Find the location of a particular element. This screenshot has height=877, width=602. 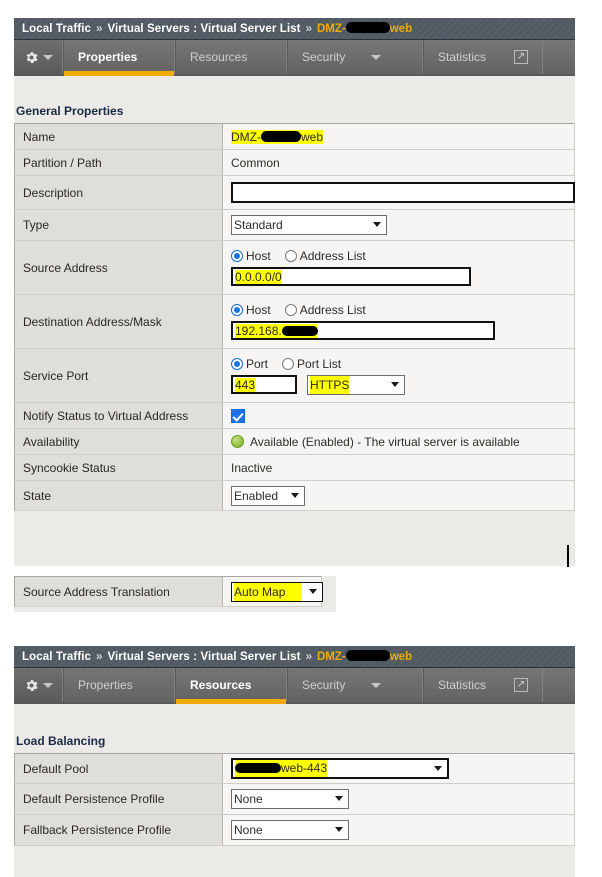

table-row-notify-status: Notify Status to Virtual Address is located at coordinates (294, 415).